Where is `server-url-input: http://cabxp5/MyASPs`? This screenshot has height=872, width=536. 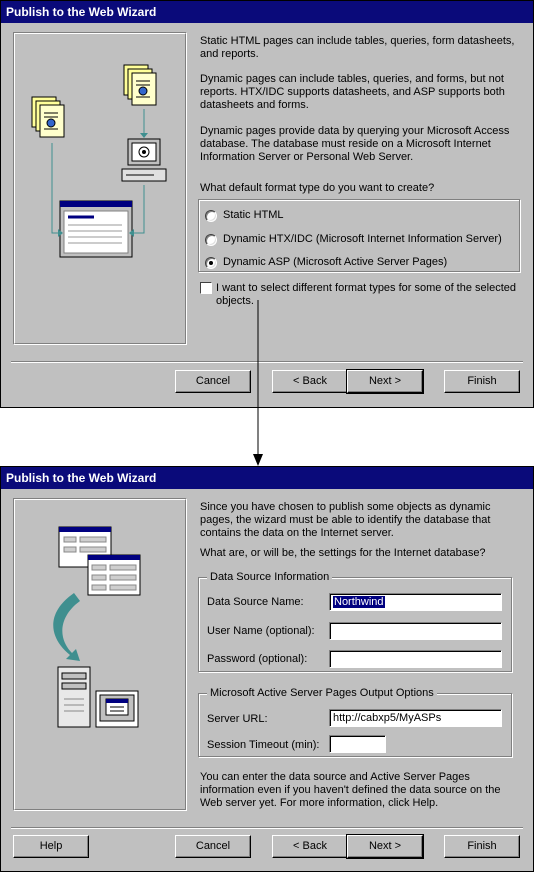
server-url-input: http://cabxp5/MyASPs is located at coordinates (415, 718).